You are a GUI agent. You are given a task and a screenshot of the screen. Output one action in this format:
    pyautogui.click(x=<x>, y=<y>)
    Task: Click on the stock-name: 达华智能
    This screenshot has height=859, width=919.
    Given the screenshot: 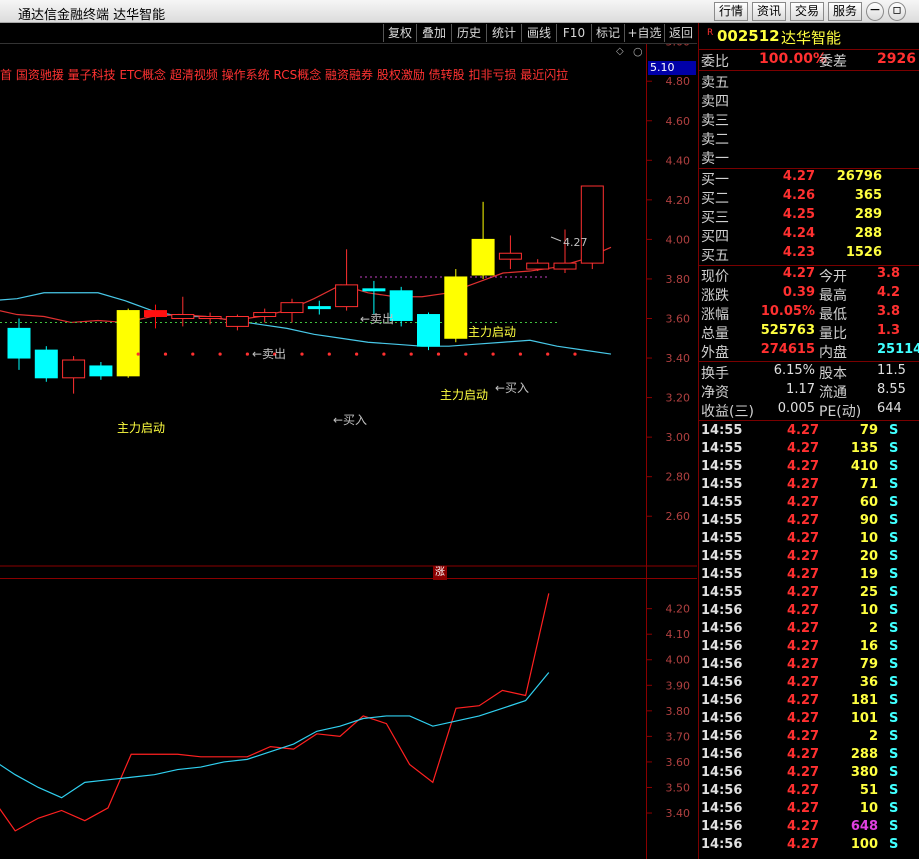 What is the action you would take?
    pyautogui.click(x=811, y=38)
    